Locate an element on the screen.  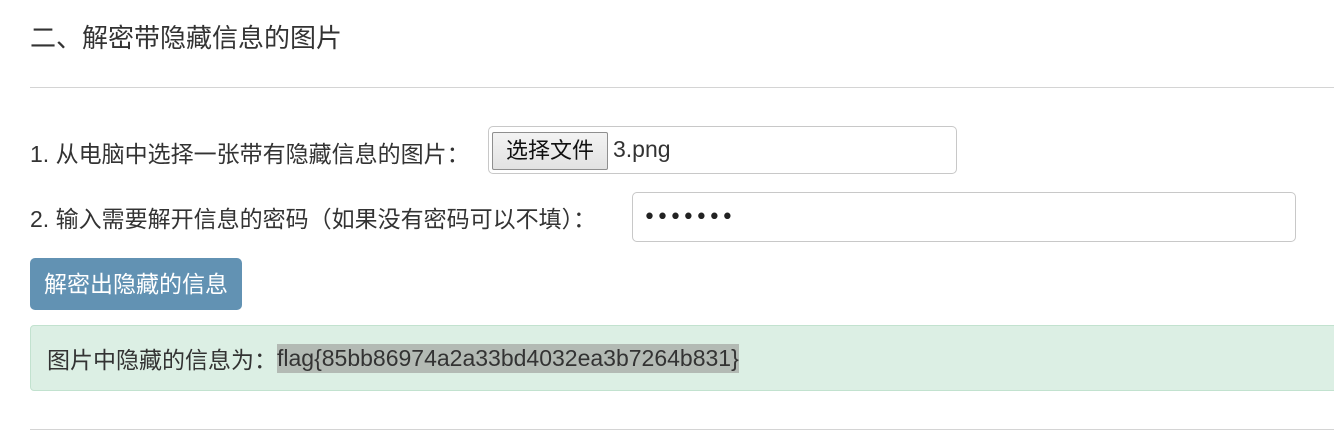
section-title: 二、解密带隐藏信息的图片 is located at coordinates (186, 38).